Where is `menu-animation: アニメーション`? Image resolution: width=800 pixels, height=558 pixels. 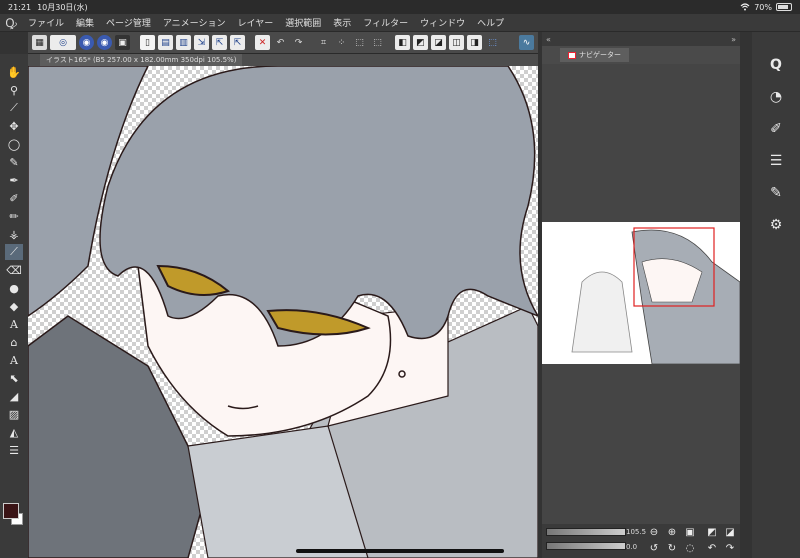
menu-animation: アニメーション is located at coordinates (194, 22).